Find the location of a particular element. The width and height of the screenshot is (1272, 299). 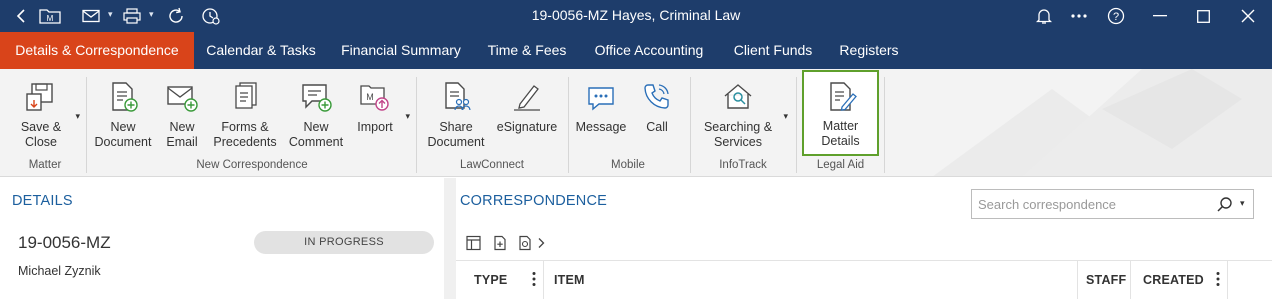

forms-precedents-label: Forms & Precedents is located at coordinates (245, 134).